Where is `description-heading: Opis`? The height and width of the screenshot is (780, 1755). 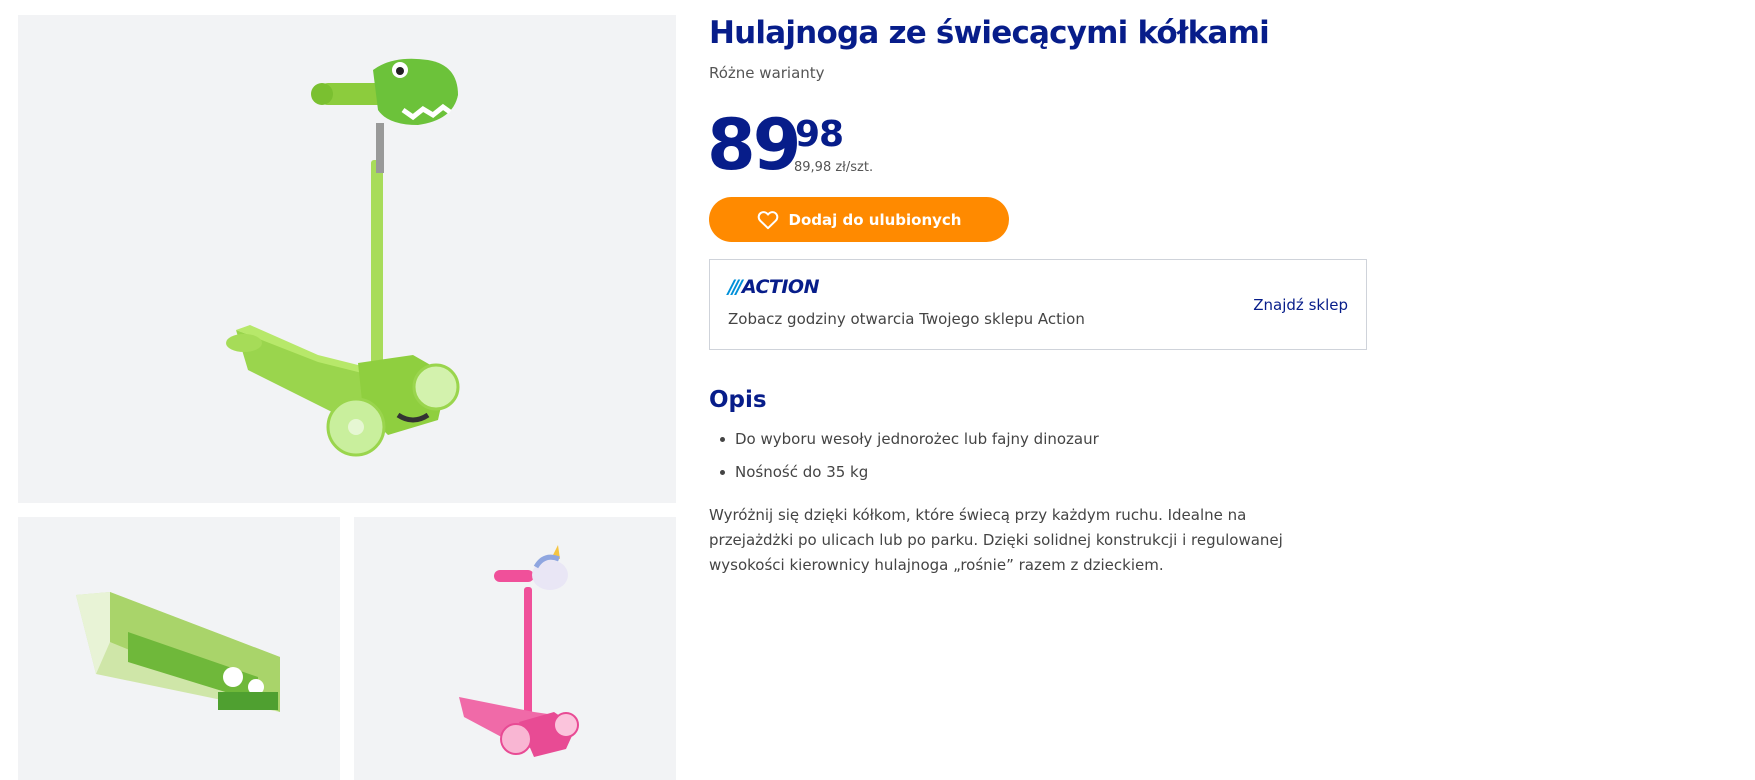 description-heading: Opis is located at coordinates (738, 400).